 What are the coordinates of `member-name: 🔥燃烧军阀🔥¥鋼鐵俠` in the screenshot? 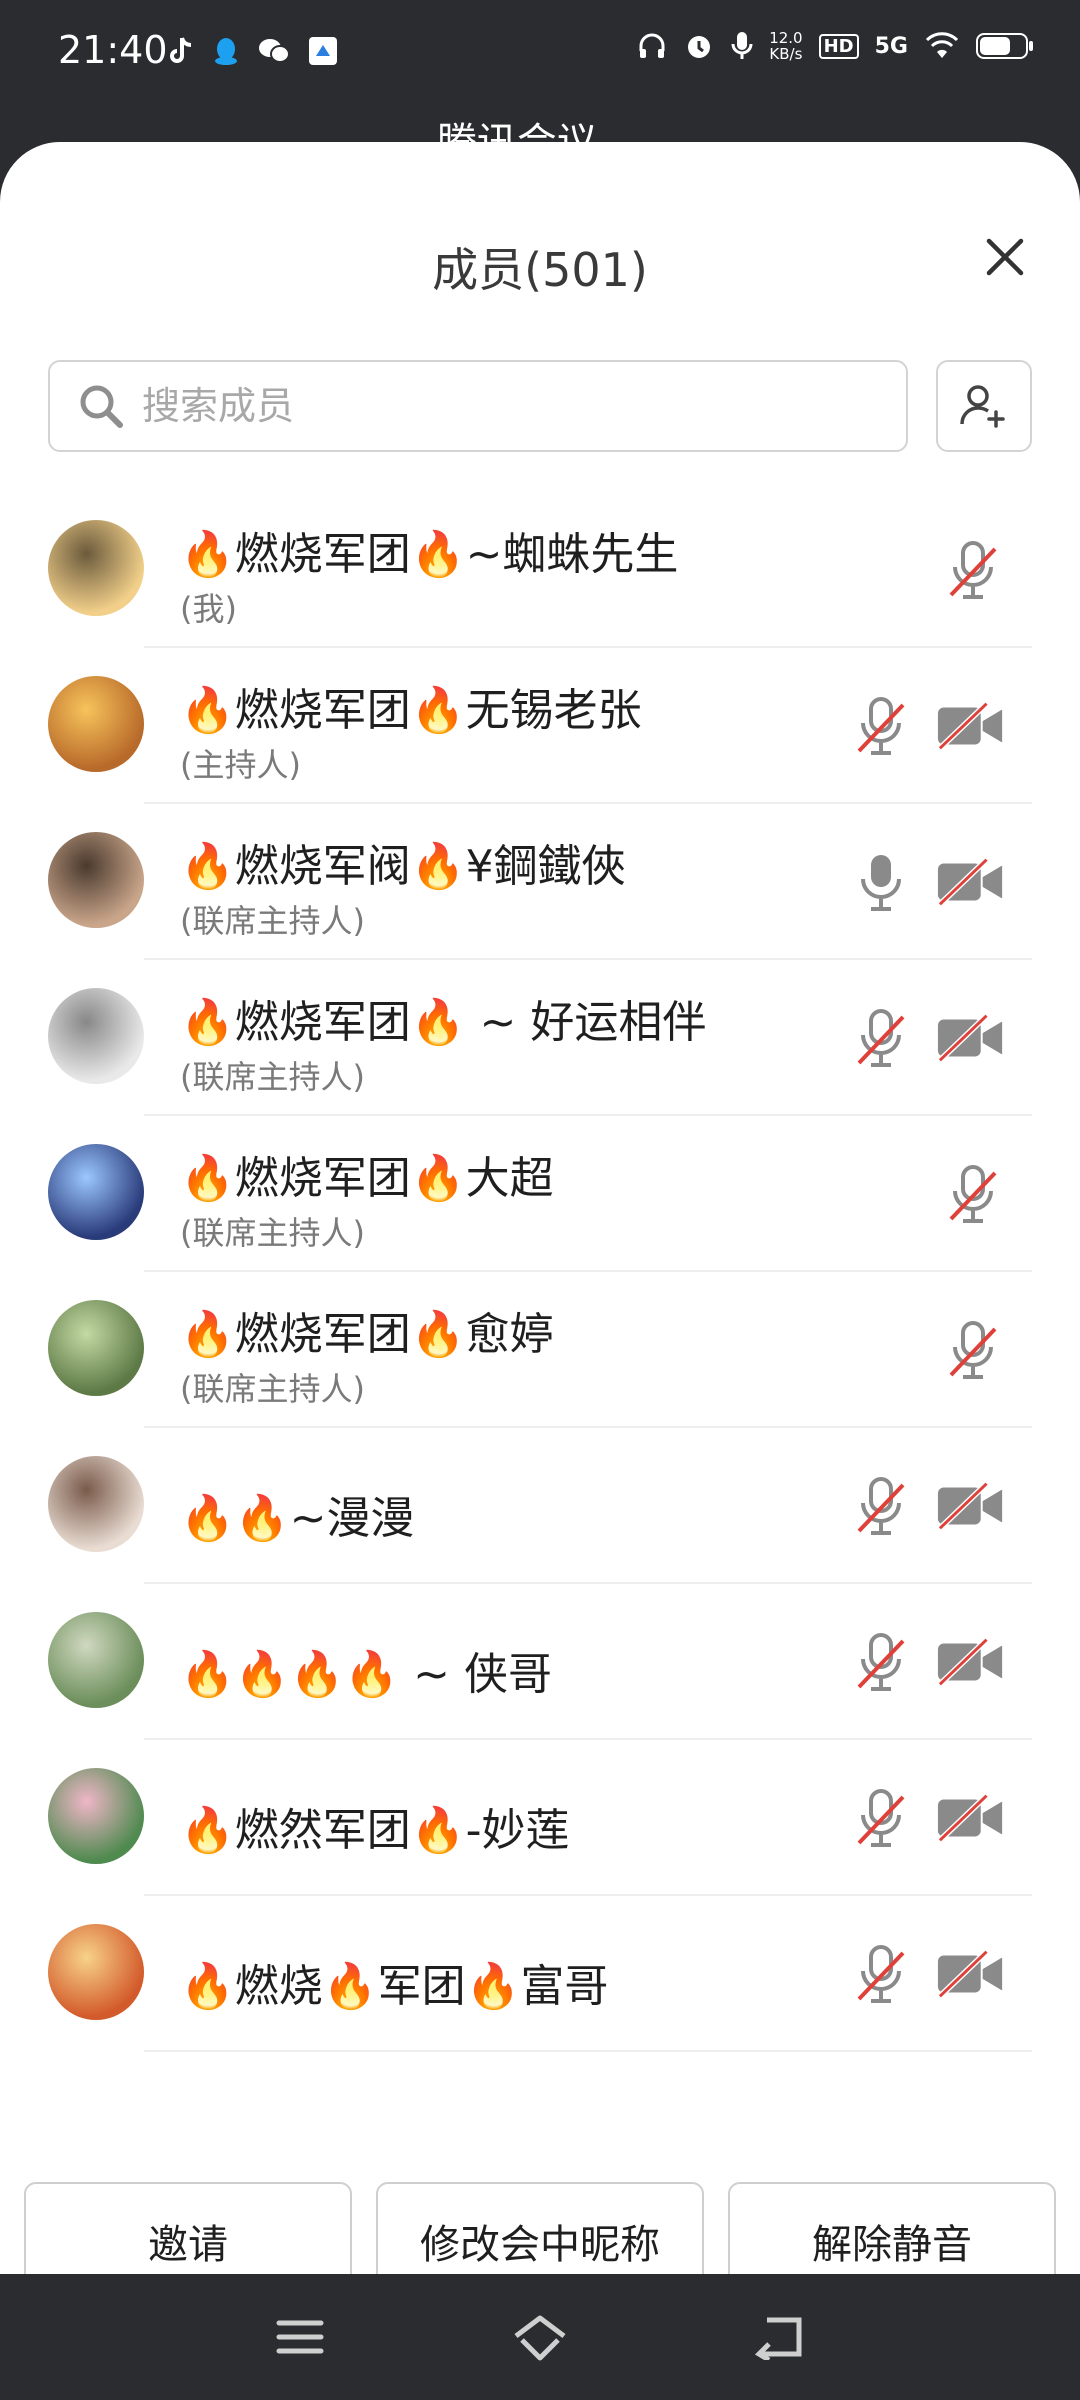 It's located at (403, 866).